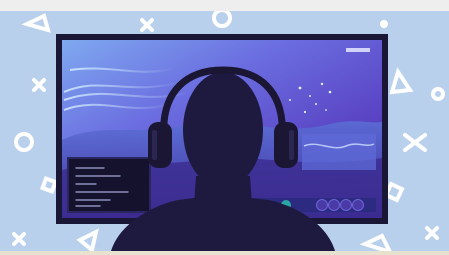 The height and width of the screenshot is (255, 449). I want to click on hud-top-bar, so click(358, 50).